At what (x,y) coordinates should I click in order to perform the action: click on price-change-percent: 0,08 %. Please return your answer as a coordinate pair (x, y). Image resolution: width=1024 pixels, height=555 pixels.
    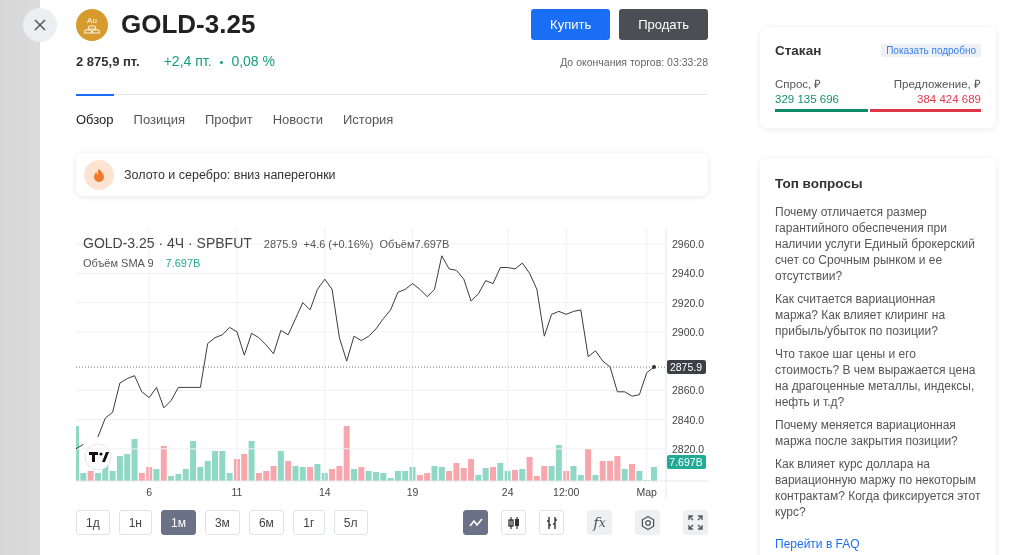
    Looking at the image, I should click on (253, 61).